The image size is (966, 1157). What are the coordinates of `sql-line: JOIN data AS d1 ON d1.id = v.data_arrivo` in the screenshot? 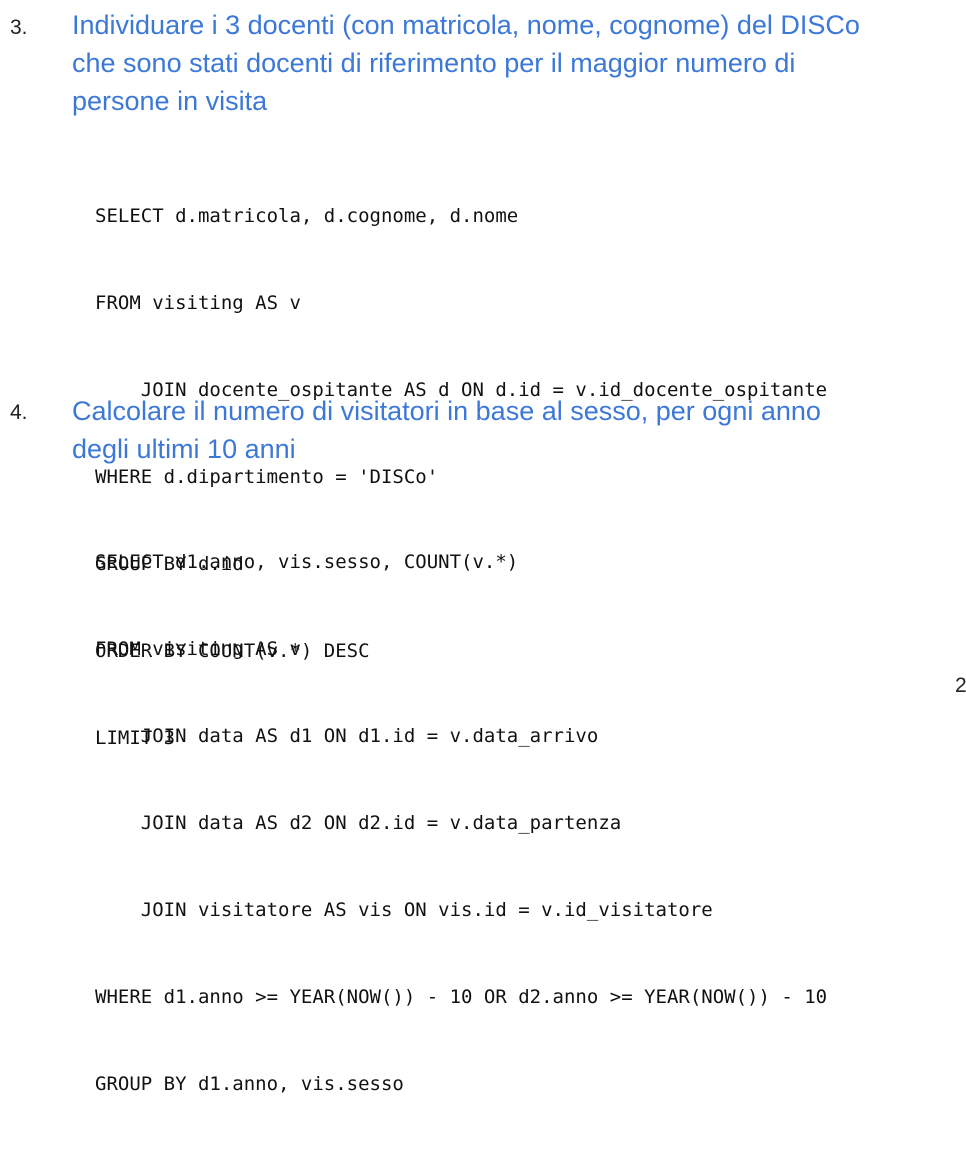 It's located at (347, 736).